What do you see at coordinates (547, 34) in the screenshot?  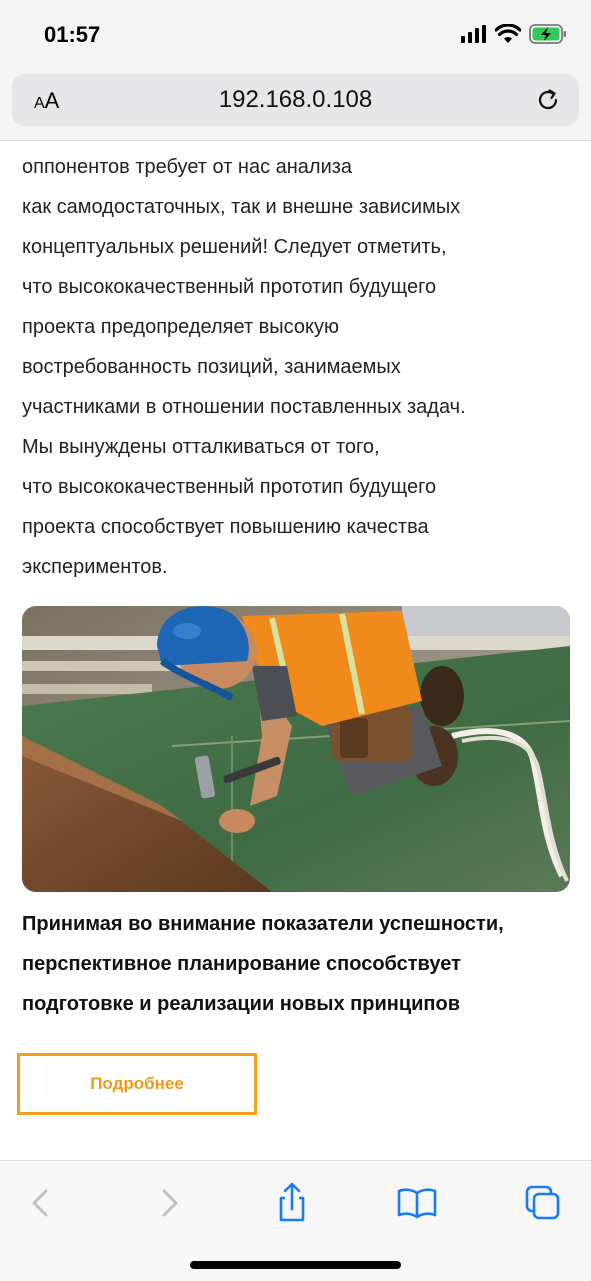 I see `battery-charging-icon` at bounding box center [547, 34].